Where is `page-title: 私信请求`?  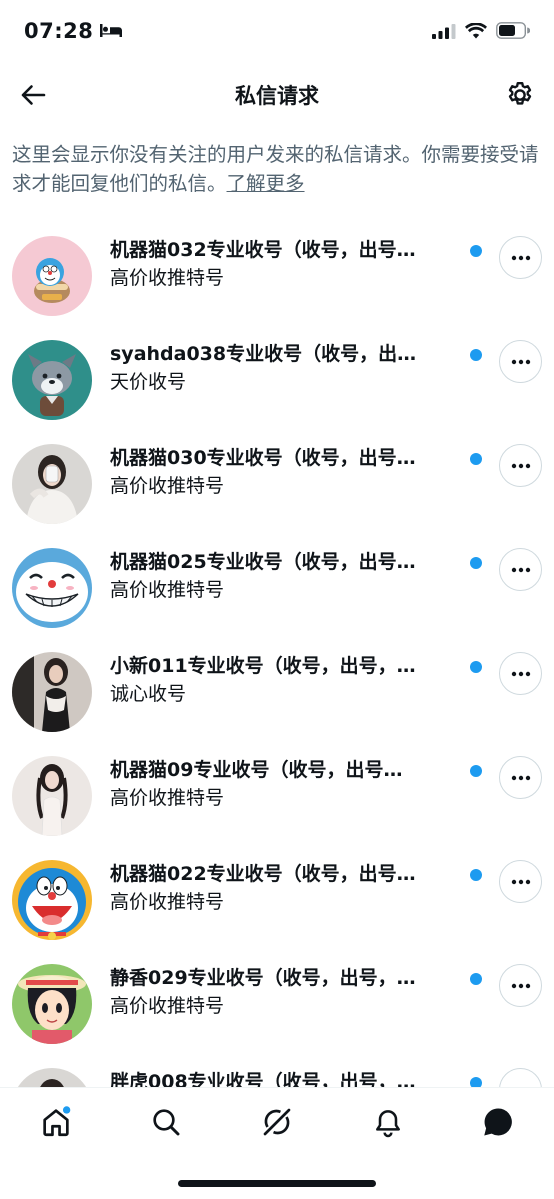
page-title: 私信请求 is located at coordinates (277, 96).